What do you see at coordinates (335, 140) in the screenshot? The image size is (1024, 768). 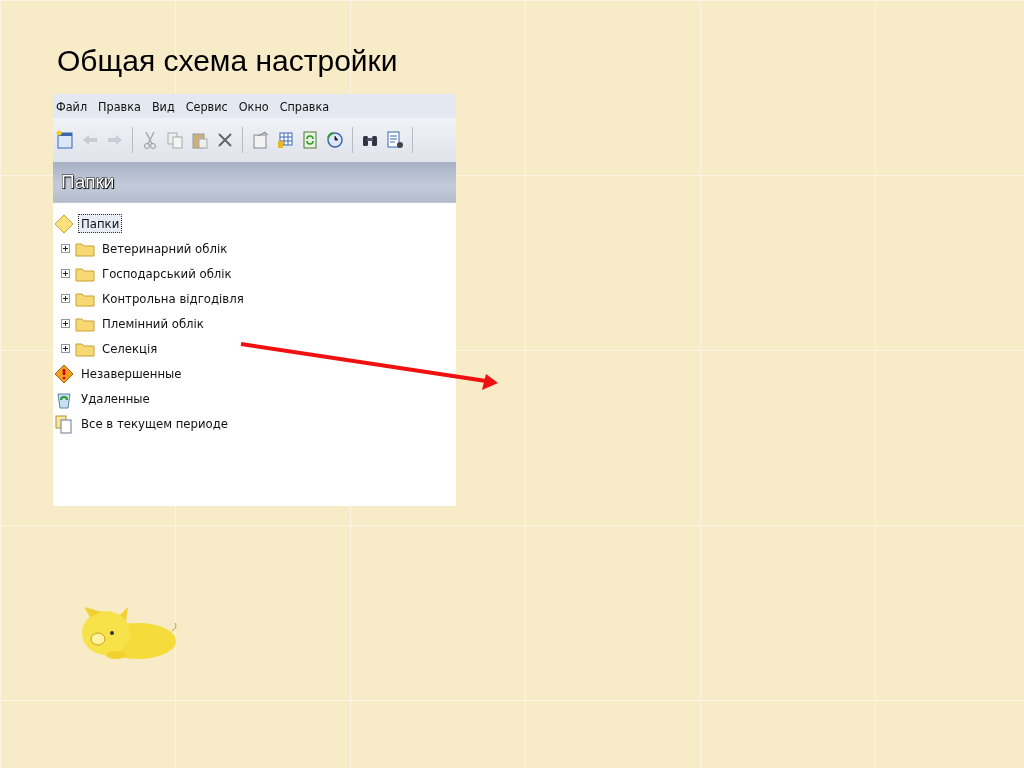 I see `clock-icon` at bounding box center [335, 140].